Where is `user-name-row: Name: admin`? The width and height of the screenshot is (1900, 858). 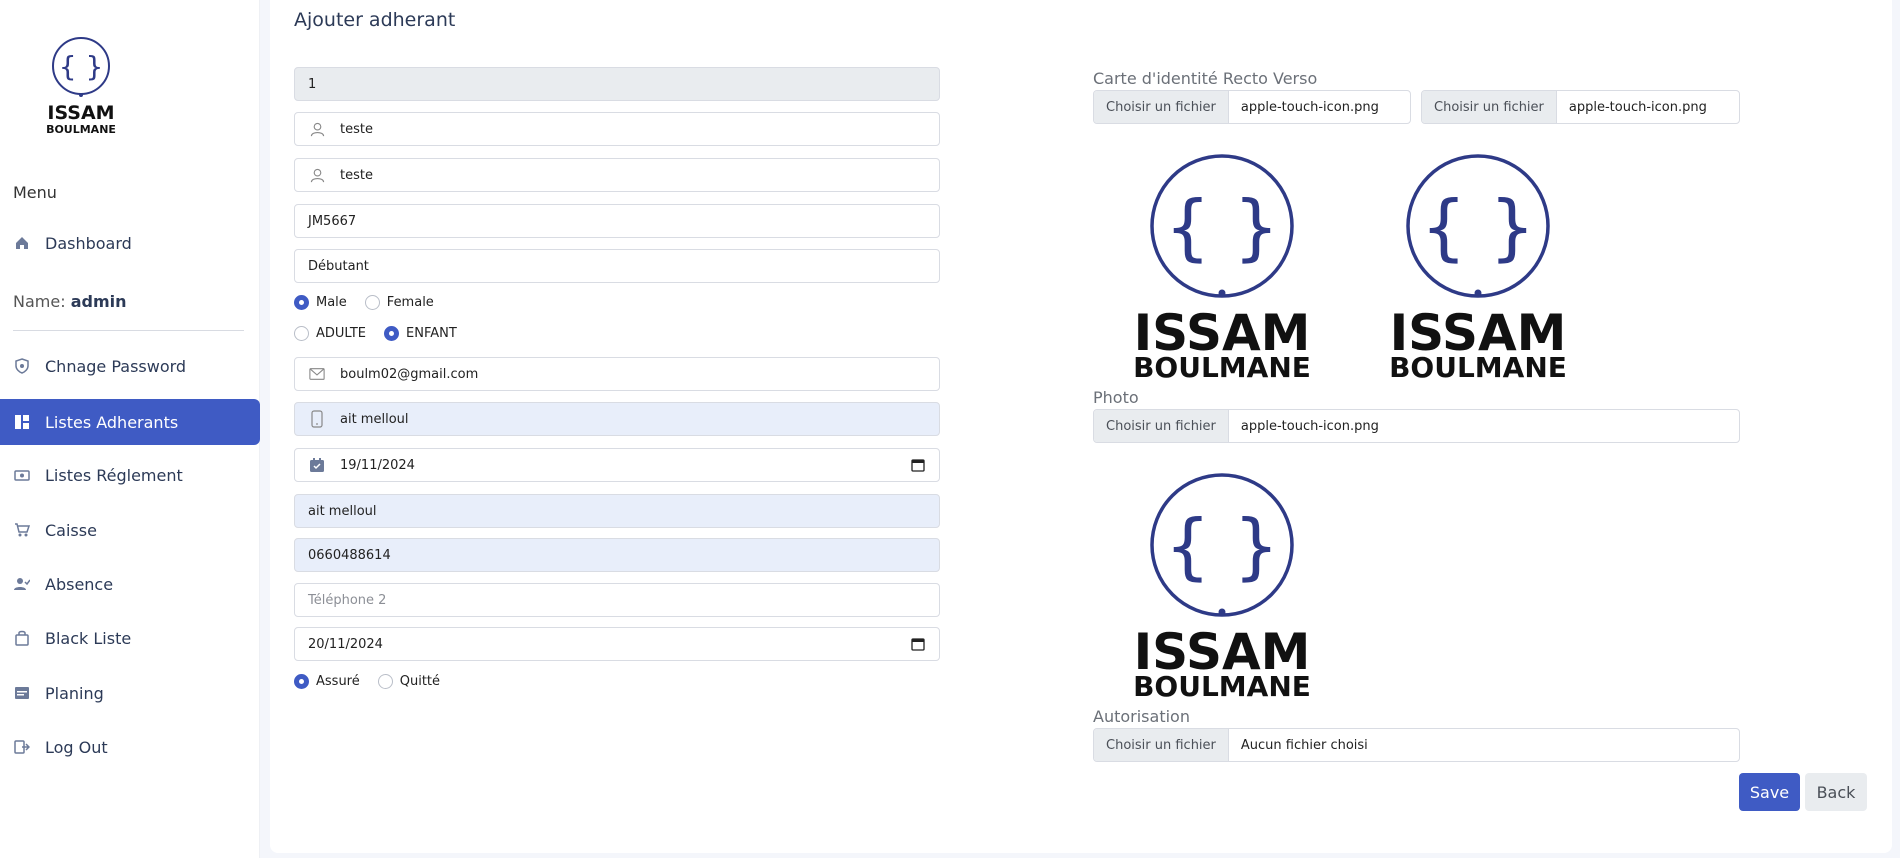
user-name-row: Name: admin is located at coordinates (69, 301).